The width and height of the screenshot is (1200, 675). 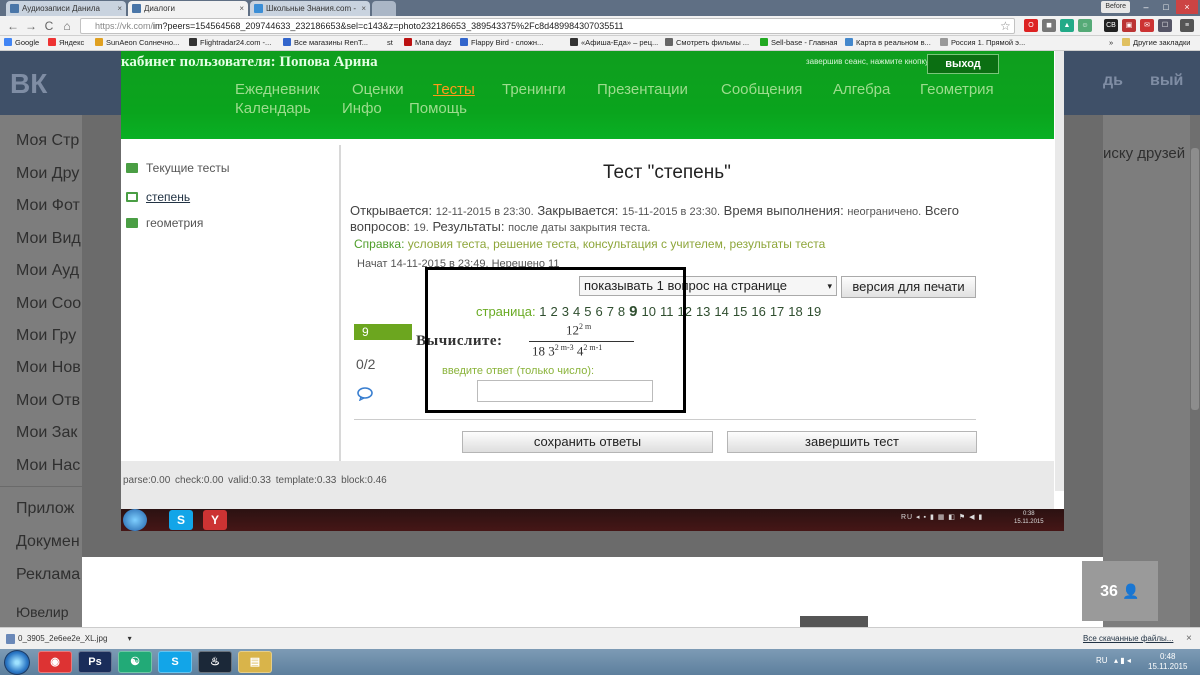 I want to click on vk-menu-answers: Мои Отв, so click(x=48, y=401).